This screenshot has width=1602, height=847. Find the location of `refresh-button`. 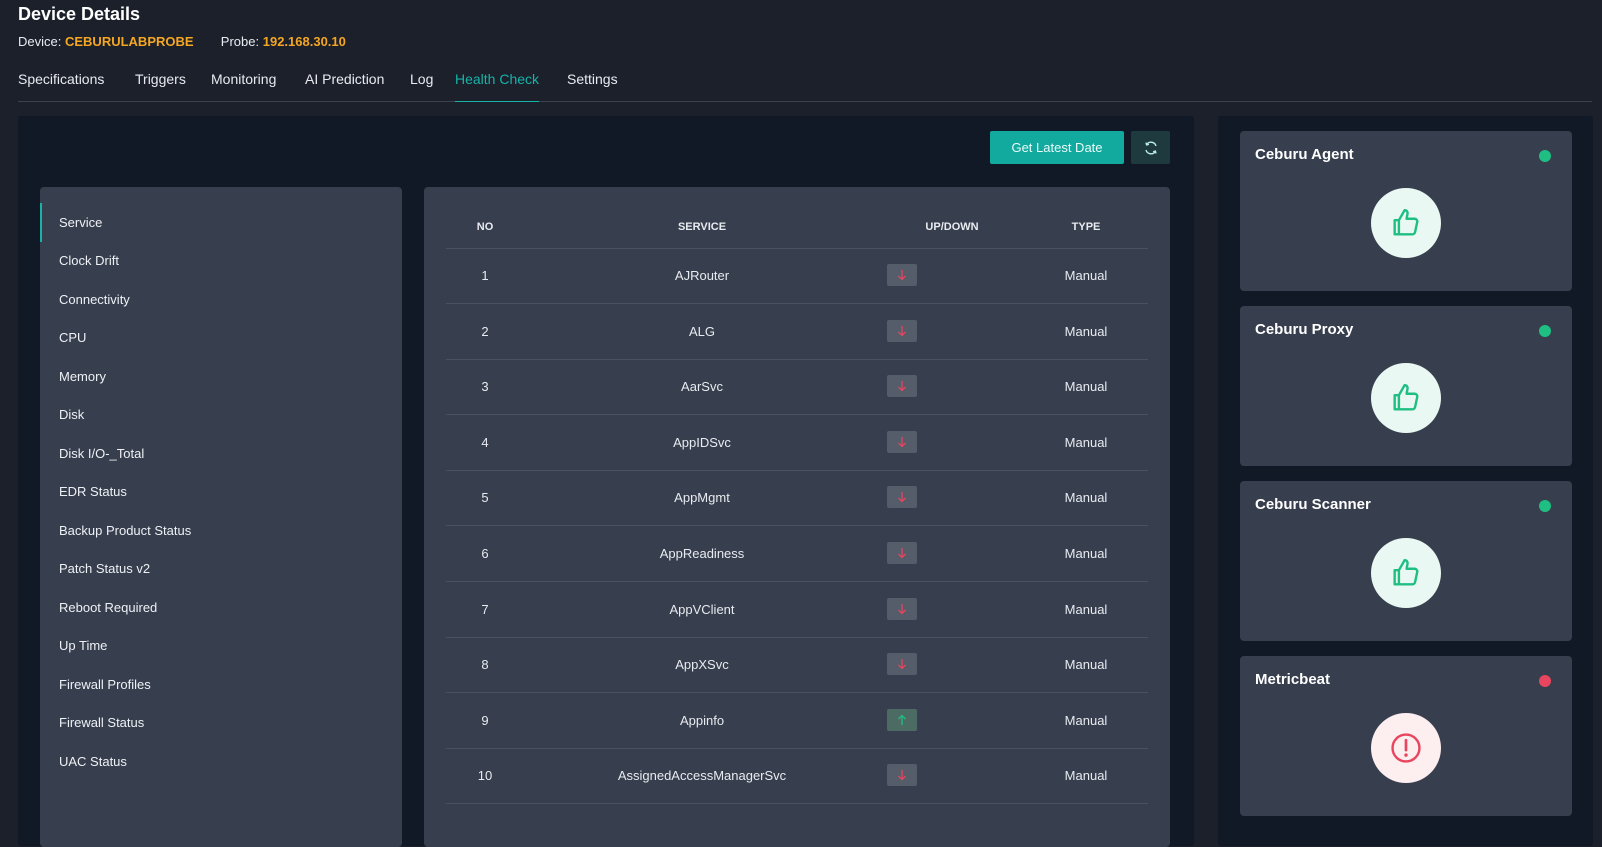

refresh-button is located at coordinates (1150, 147).